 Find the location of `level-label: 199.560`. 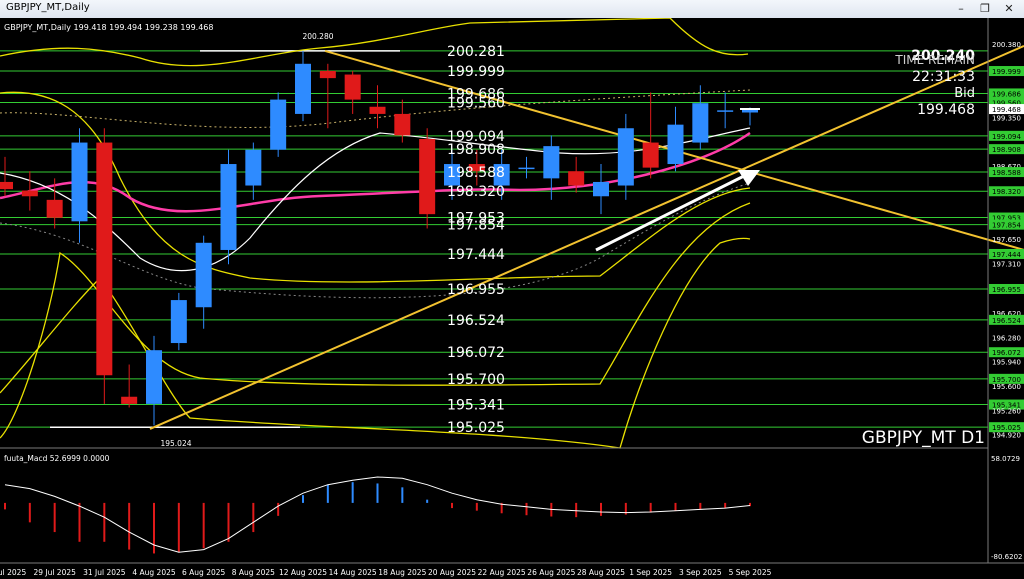

level-label: 199.560 is located at coordinates (476, 103).